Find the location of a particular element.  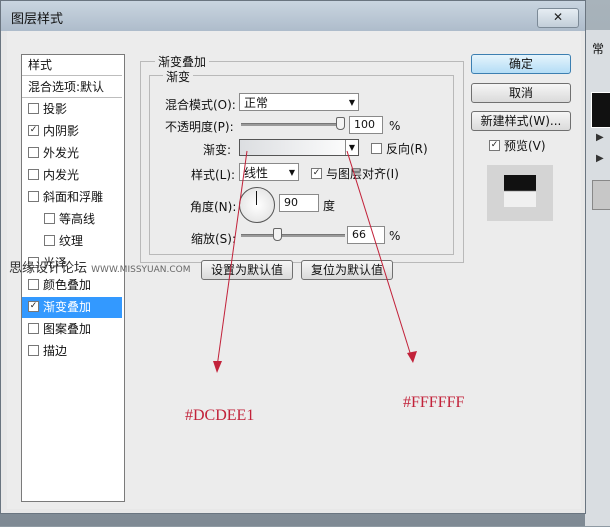

sidebar-item-label: 投影 is located at coordinates (55, 109).